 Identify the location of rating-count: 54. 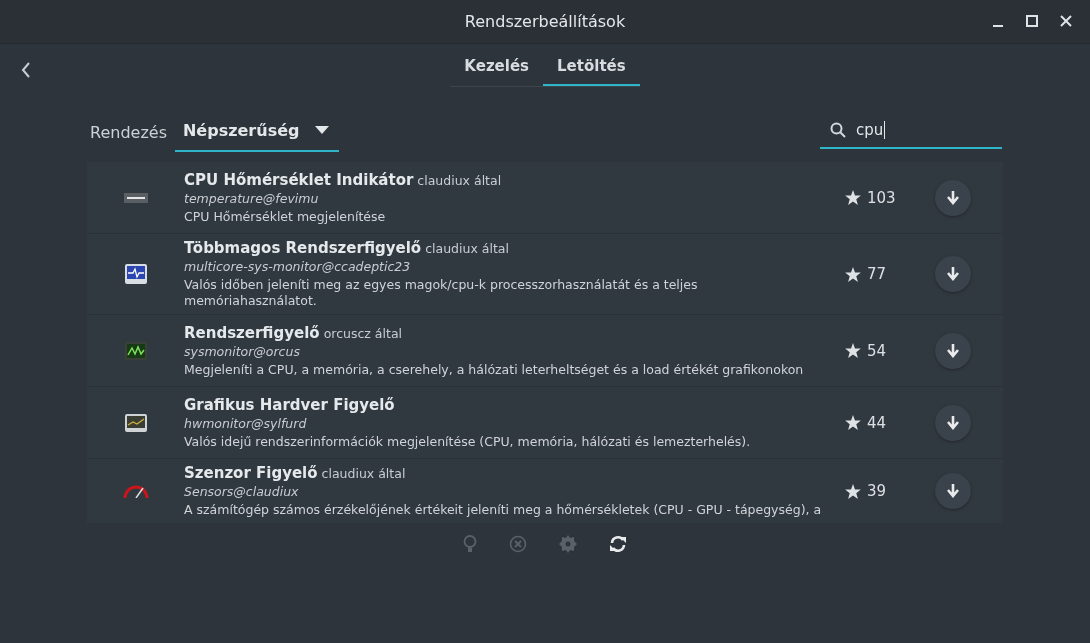
(877, 350).